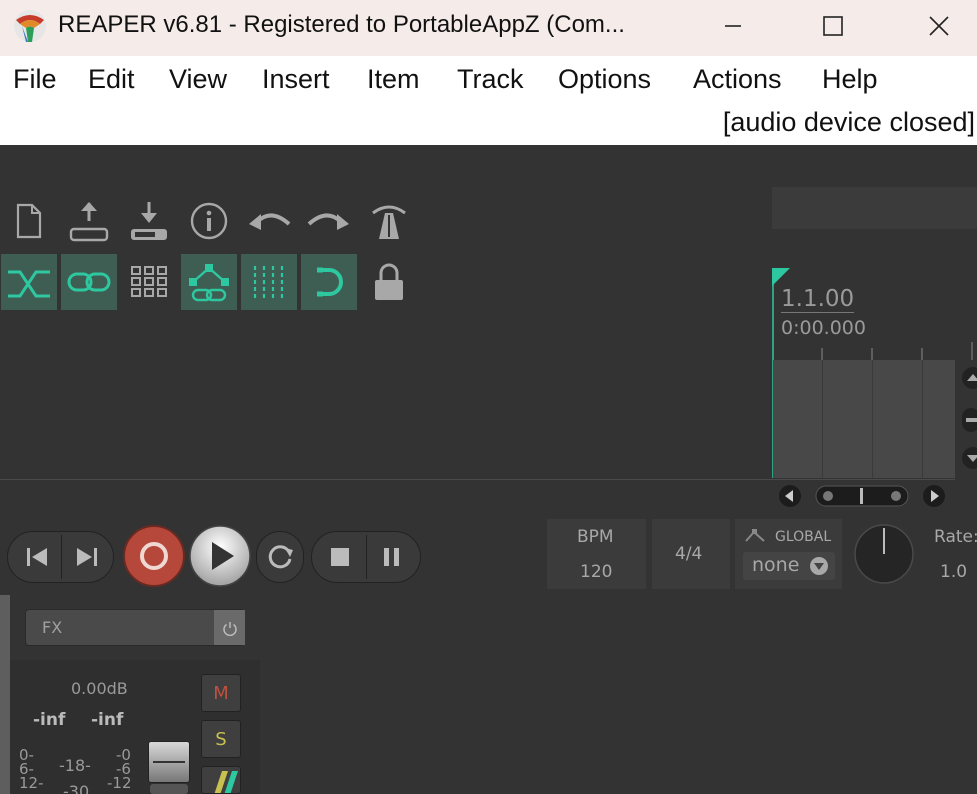 This screenshot has width=977, height=794. Describe the element at coordinates (884, 554) in the screenshot. I see `playrate-knob` at that location.